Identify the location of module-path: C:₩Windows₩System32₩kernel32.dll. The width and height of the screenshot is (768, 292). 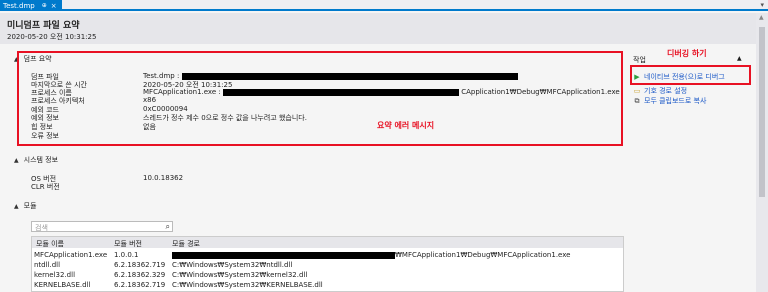
(240, 275).